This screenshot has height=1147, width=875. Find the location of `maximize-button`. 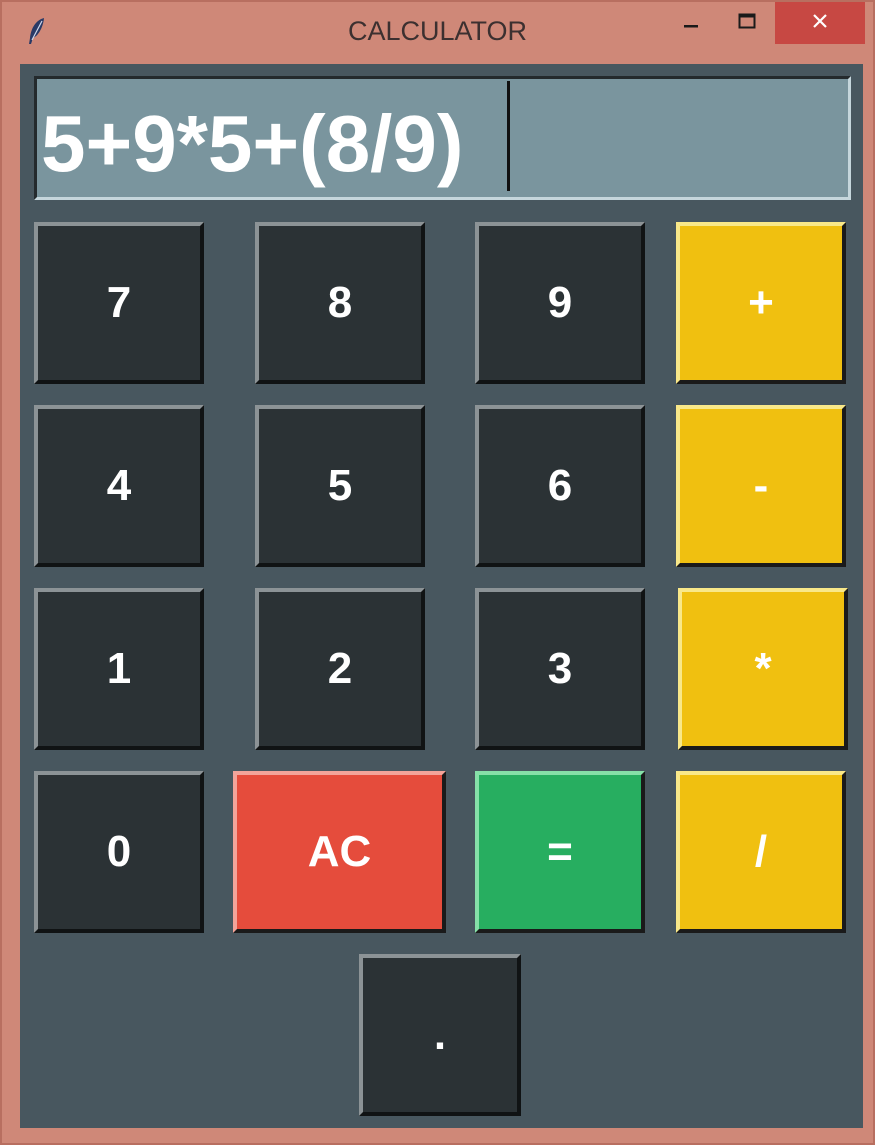

maximize-button is located at coordinates (747, 23).